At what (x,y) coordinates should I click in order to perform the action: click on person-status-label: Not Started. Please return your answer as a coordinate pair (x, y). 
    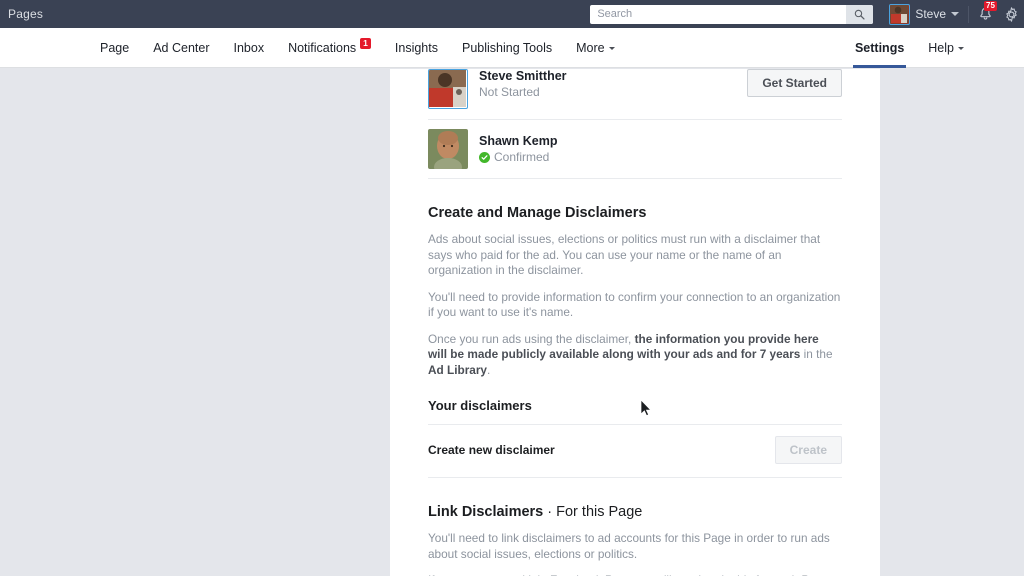
    Looking at the image, I should click on (509, 92).